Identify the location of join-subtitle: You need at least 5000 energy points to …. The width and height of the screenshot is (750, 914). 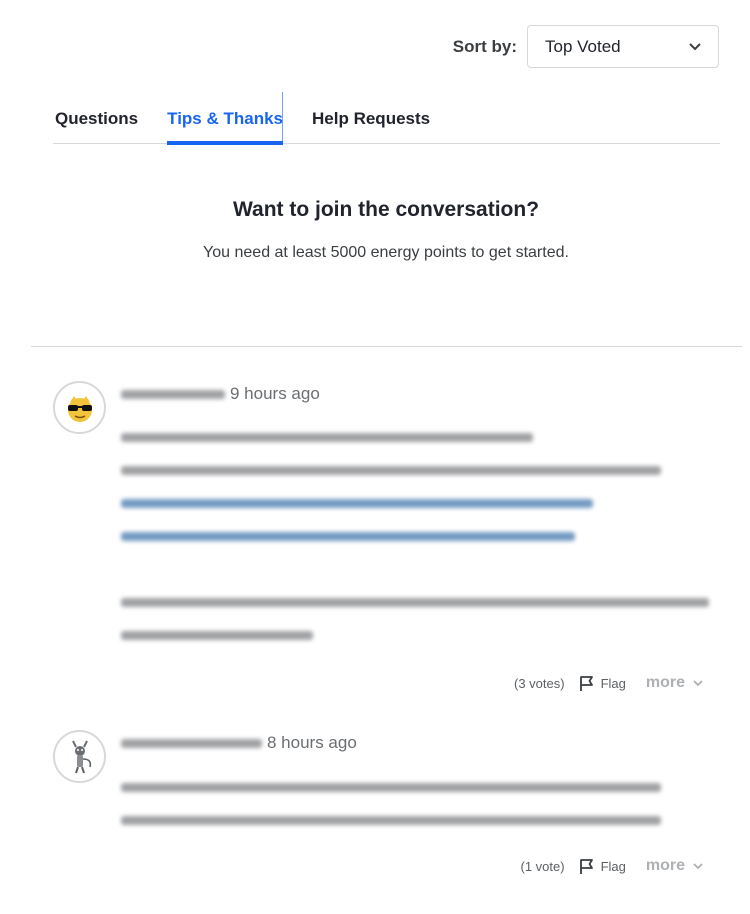
(386, 252).